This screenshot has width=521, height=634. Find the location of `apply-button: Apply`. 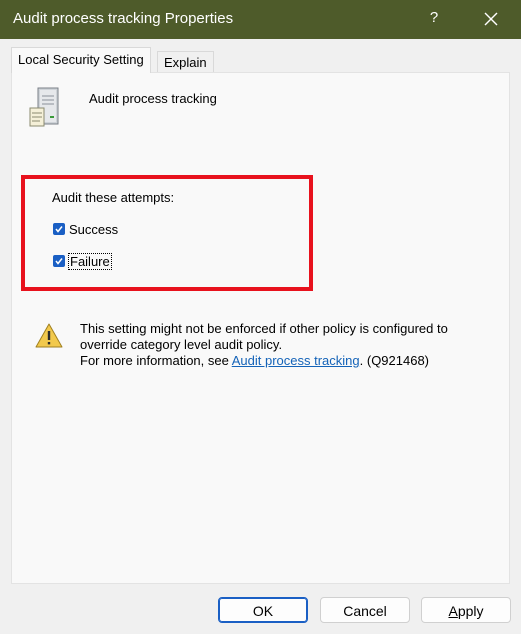

apply-button: Apply is located at coordinates (466, 610).